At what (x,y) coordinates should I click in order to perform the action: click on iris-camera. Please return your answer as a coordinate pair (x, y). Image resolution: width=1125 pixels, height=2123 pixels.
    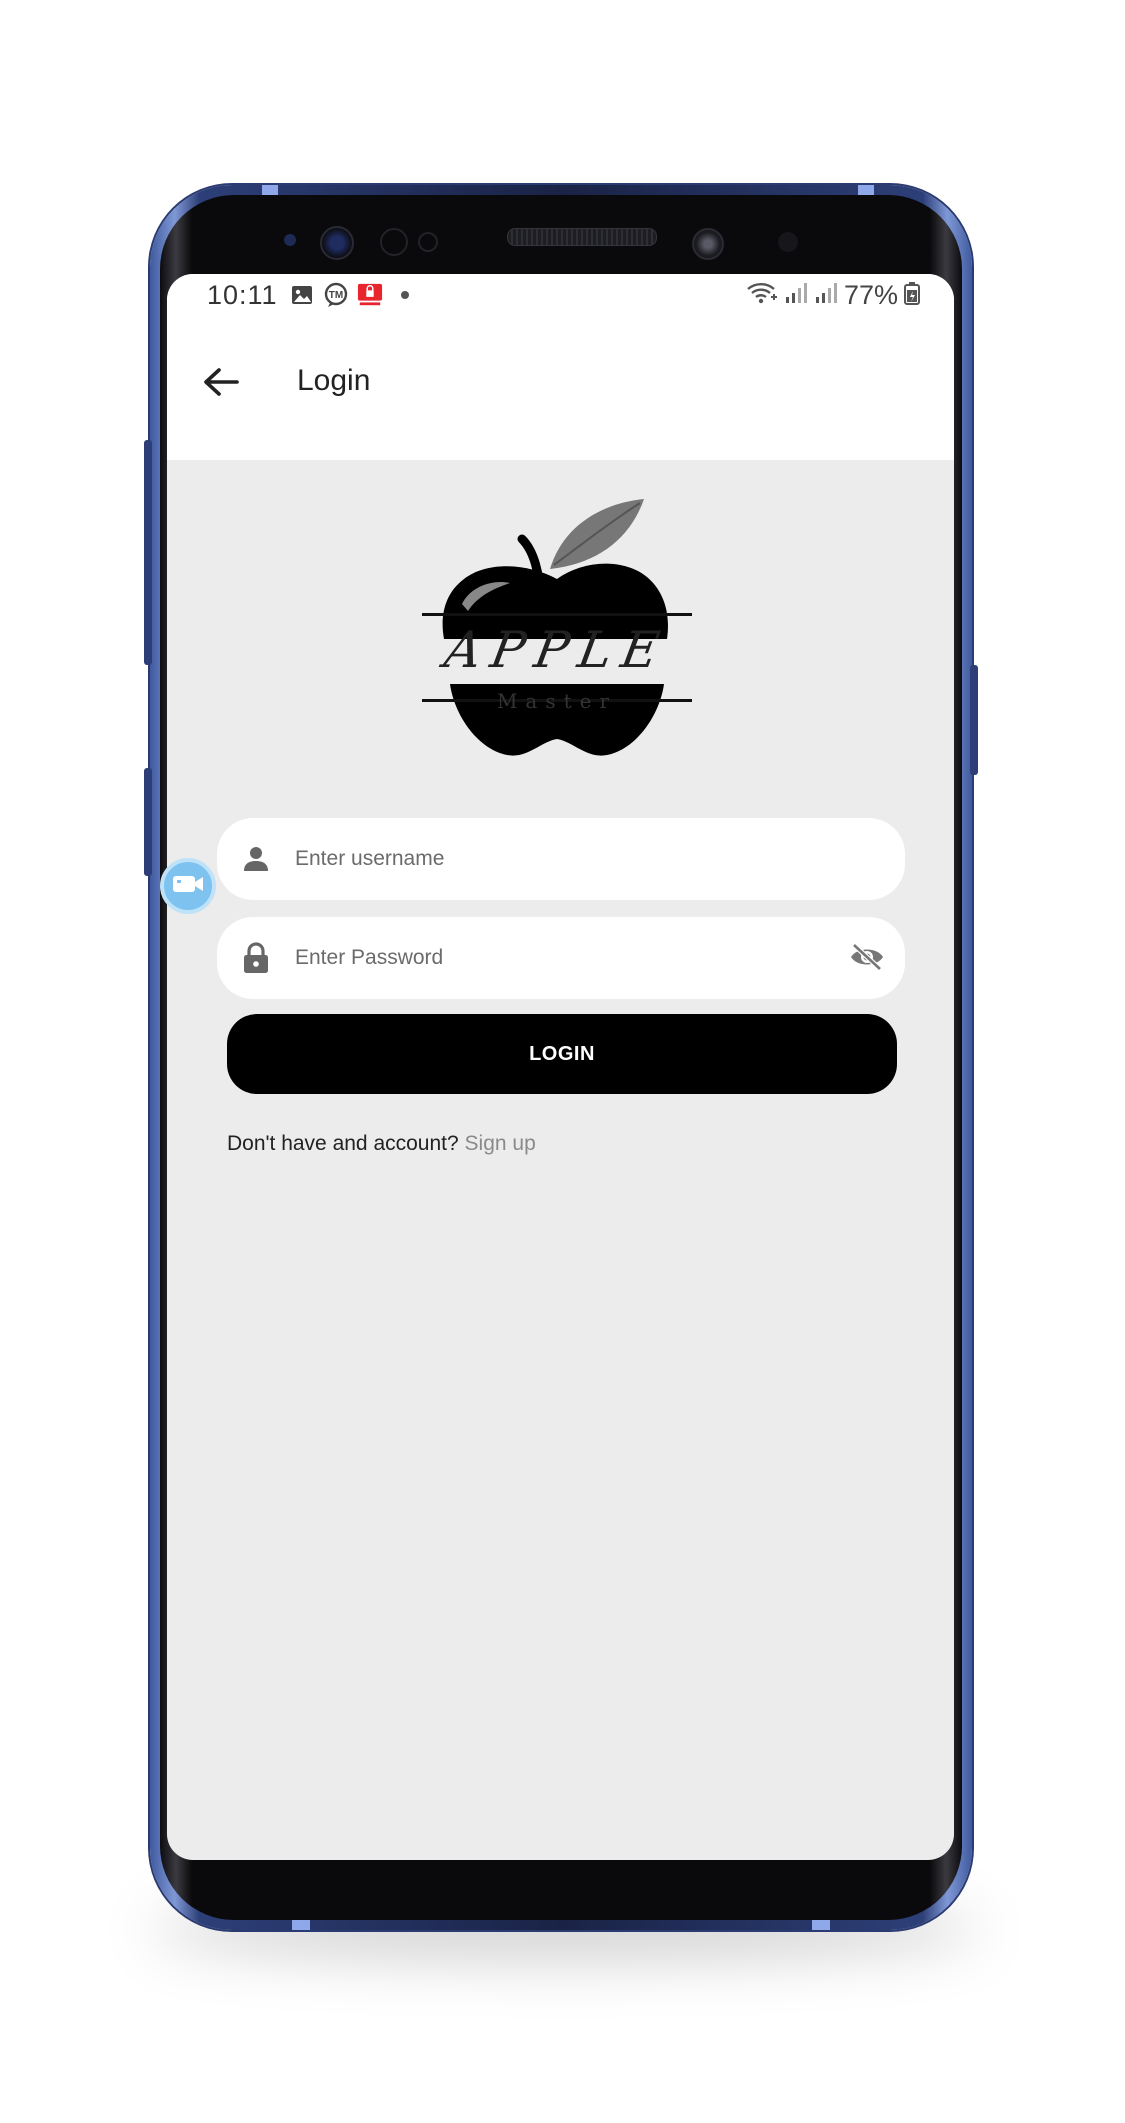
    Looking at the image, I should click on (708, 244).